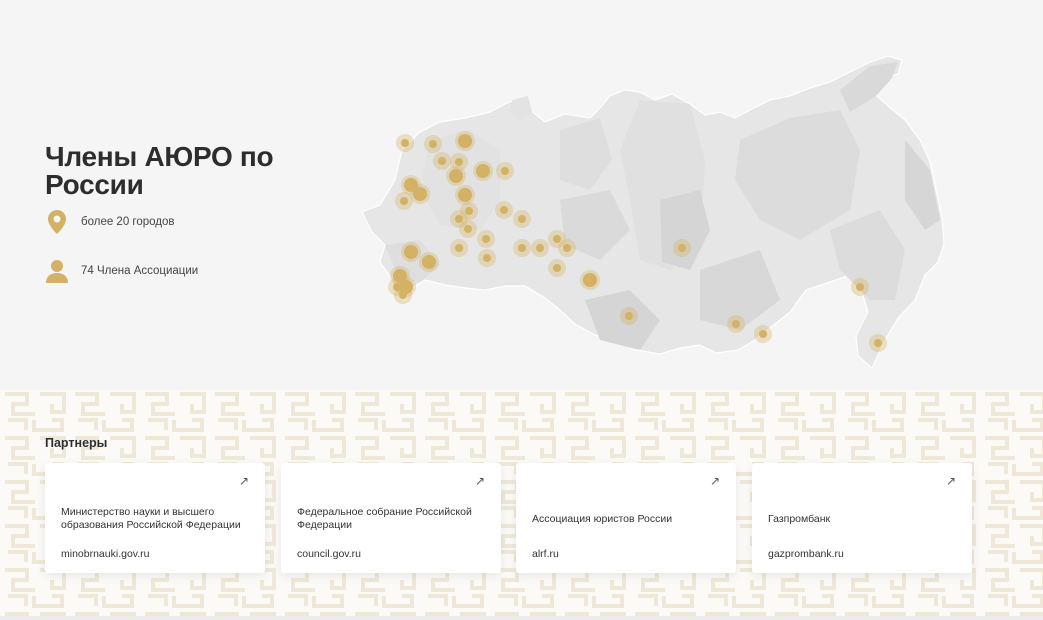 The image size is (1043, 620). What do you see at coordinates (329, 554) in the screenshot?
I see `partner-link: council.gov.ru` at bounding box center [329, 554].